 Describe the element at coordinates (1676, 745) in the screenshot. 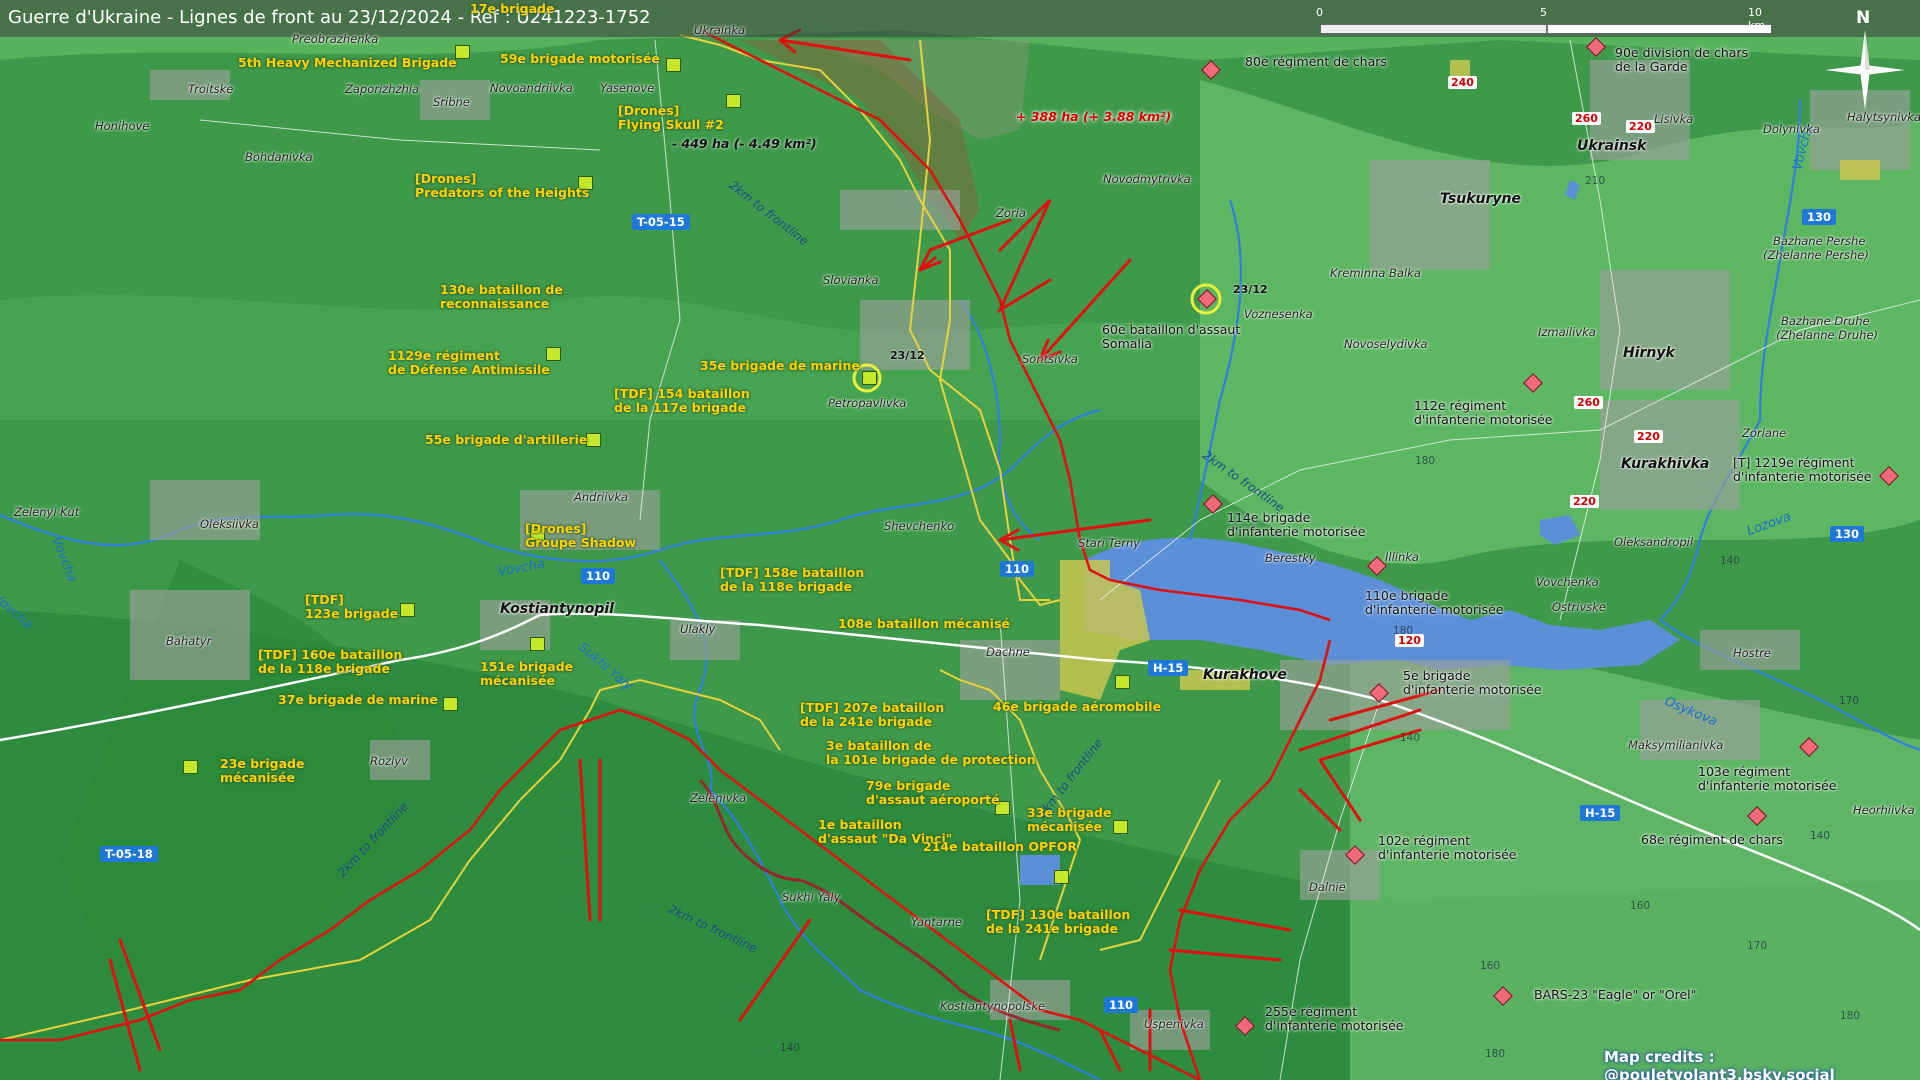

I see `place-label: Maksymilianivka` at that location.